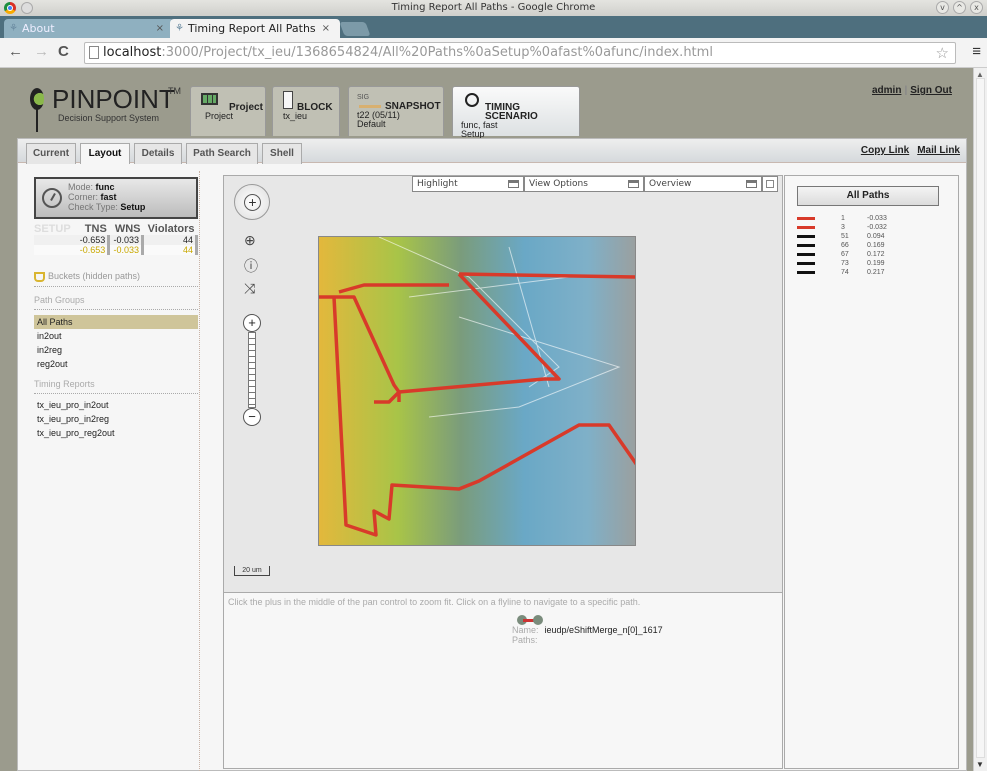  I want to click on vertical-scrollbar: ▲ ▼, so click(980, 419).